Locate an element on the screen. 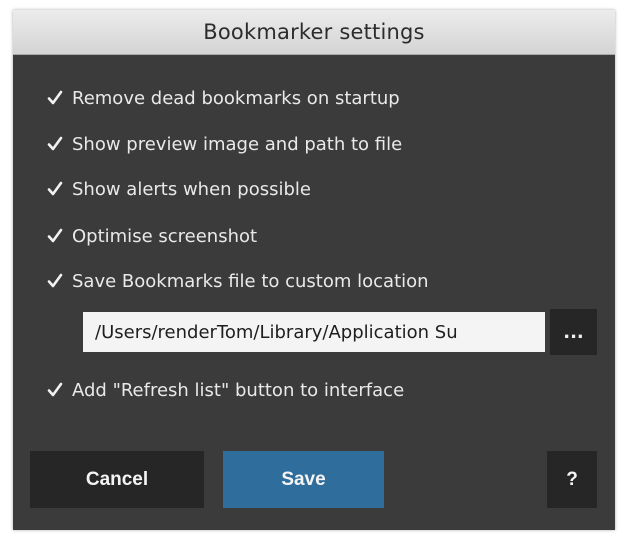  option-label: Save Bookmarks file to custom location is located at coordinates (250, 281).